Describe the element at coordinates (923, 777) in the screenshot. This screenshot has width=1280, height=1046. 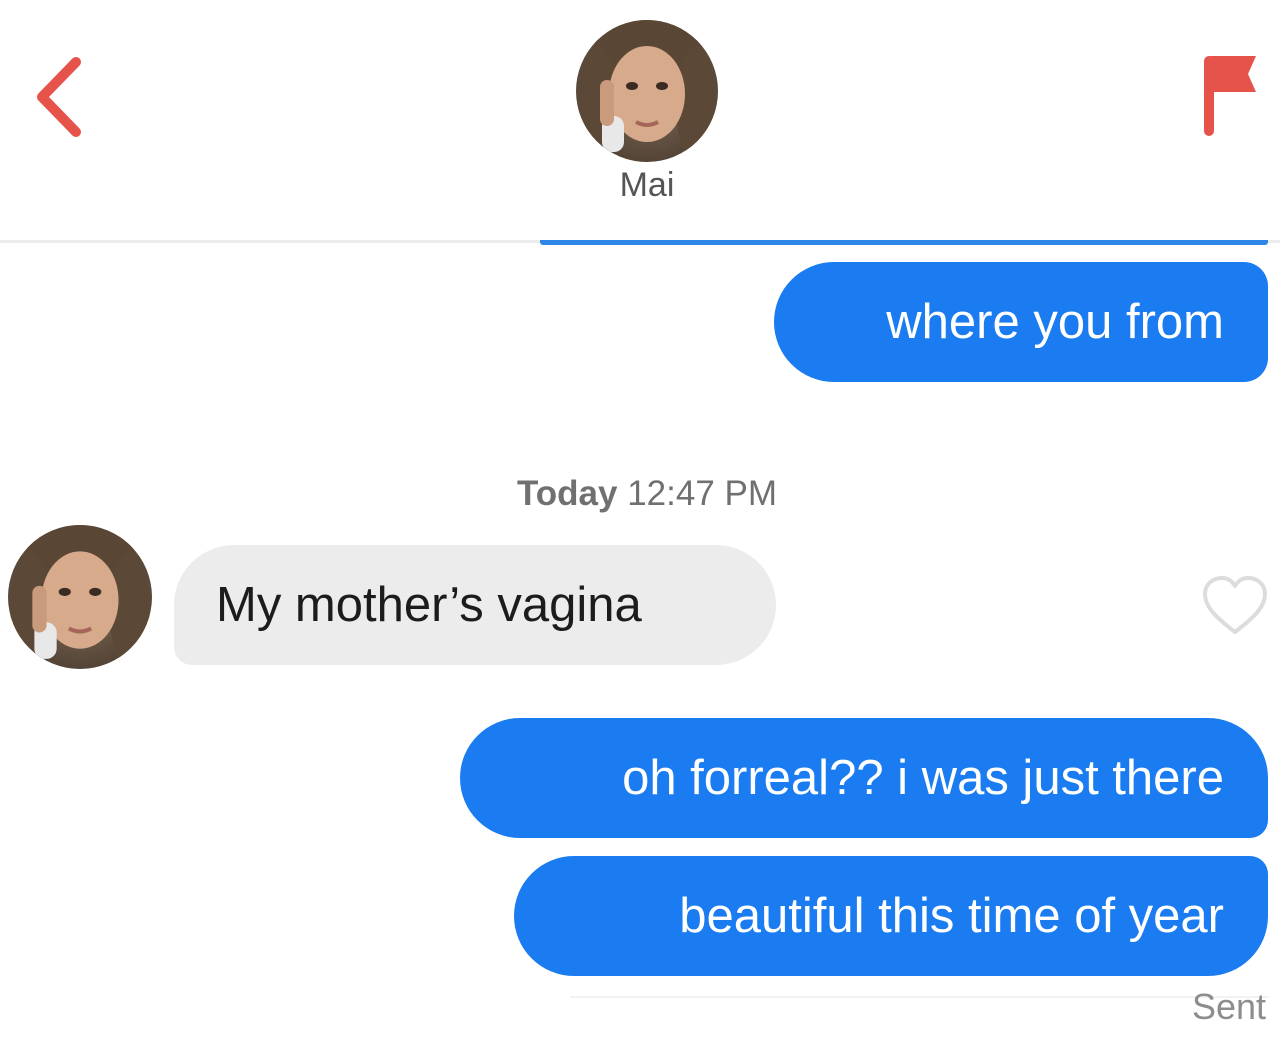
I see `message-text: oh forreal?? i was just there` at that location.